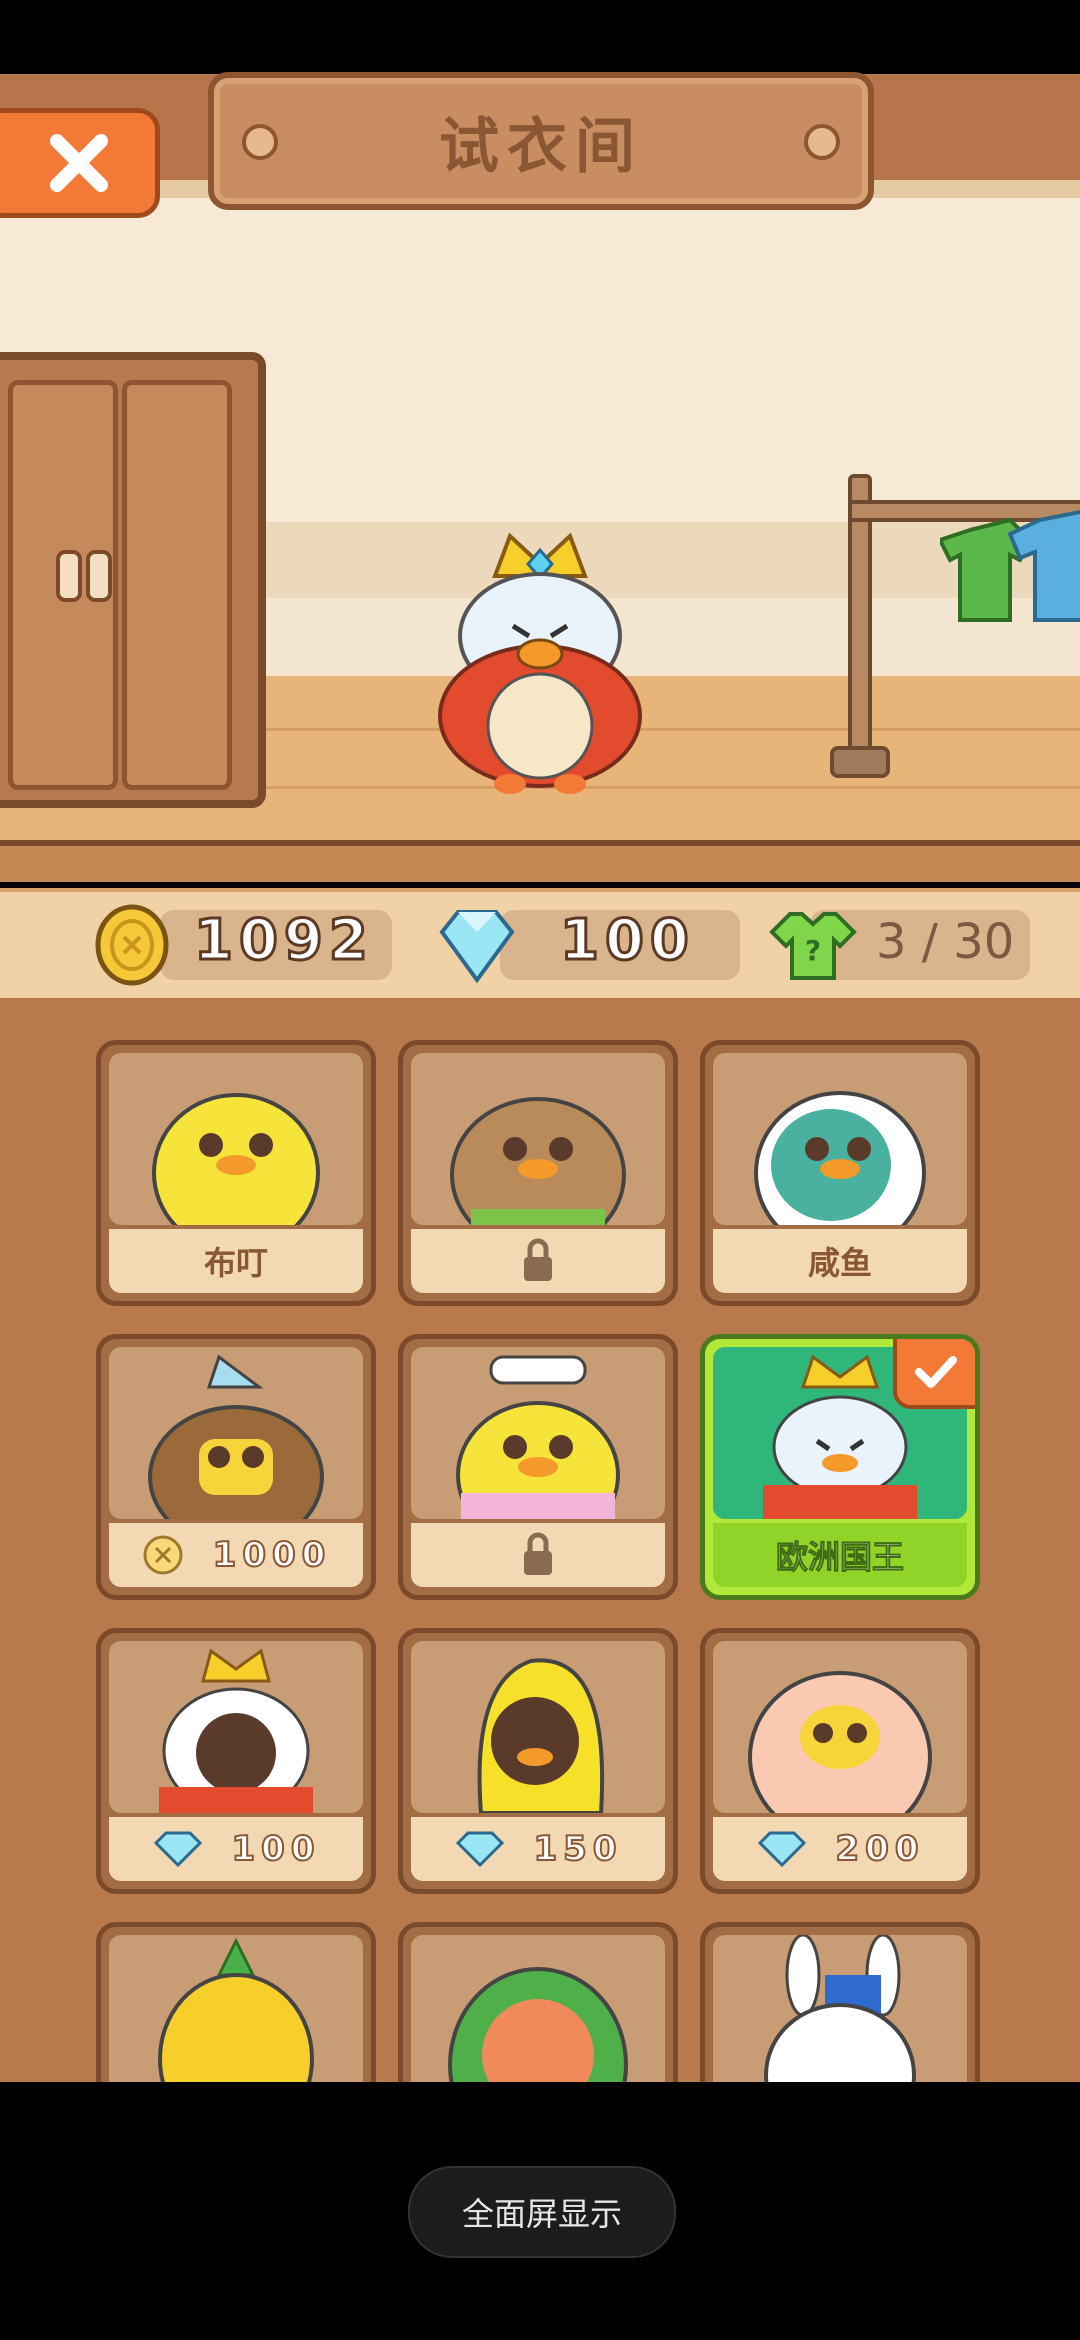  What do you see at coordinates (541, 1735) in the screenshot?
I see `banana-duck-icon` at bounding box center [541, 1735].